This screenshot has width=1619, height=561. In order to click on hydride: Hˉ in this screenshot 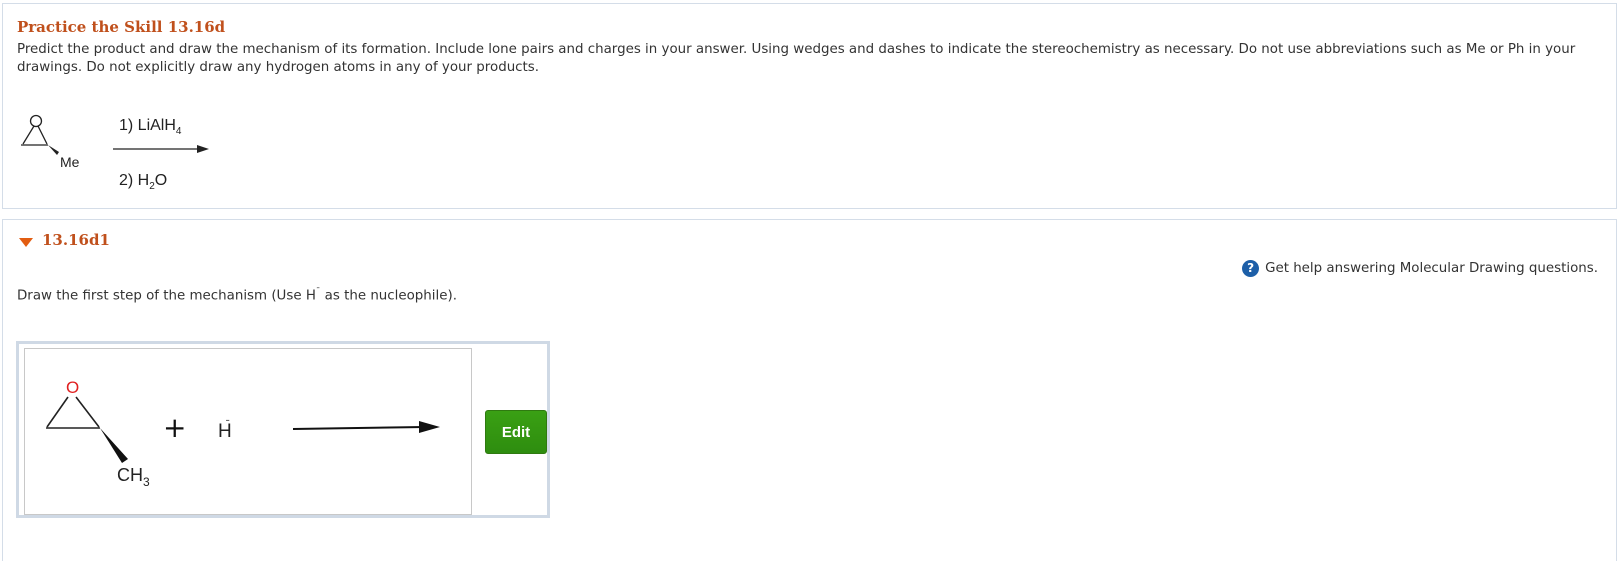, I will do `click(225, 429)`.